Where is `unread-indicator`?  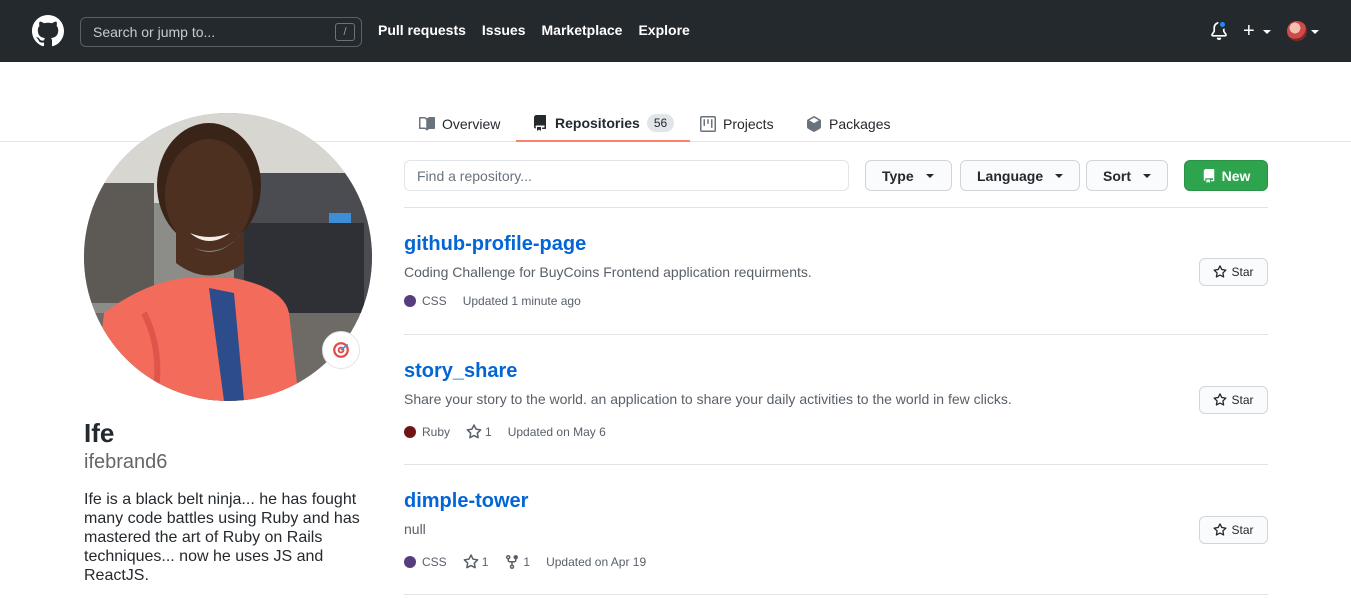 unread-indicator is located at coordinates (1222, 24).